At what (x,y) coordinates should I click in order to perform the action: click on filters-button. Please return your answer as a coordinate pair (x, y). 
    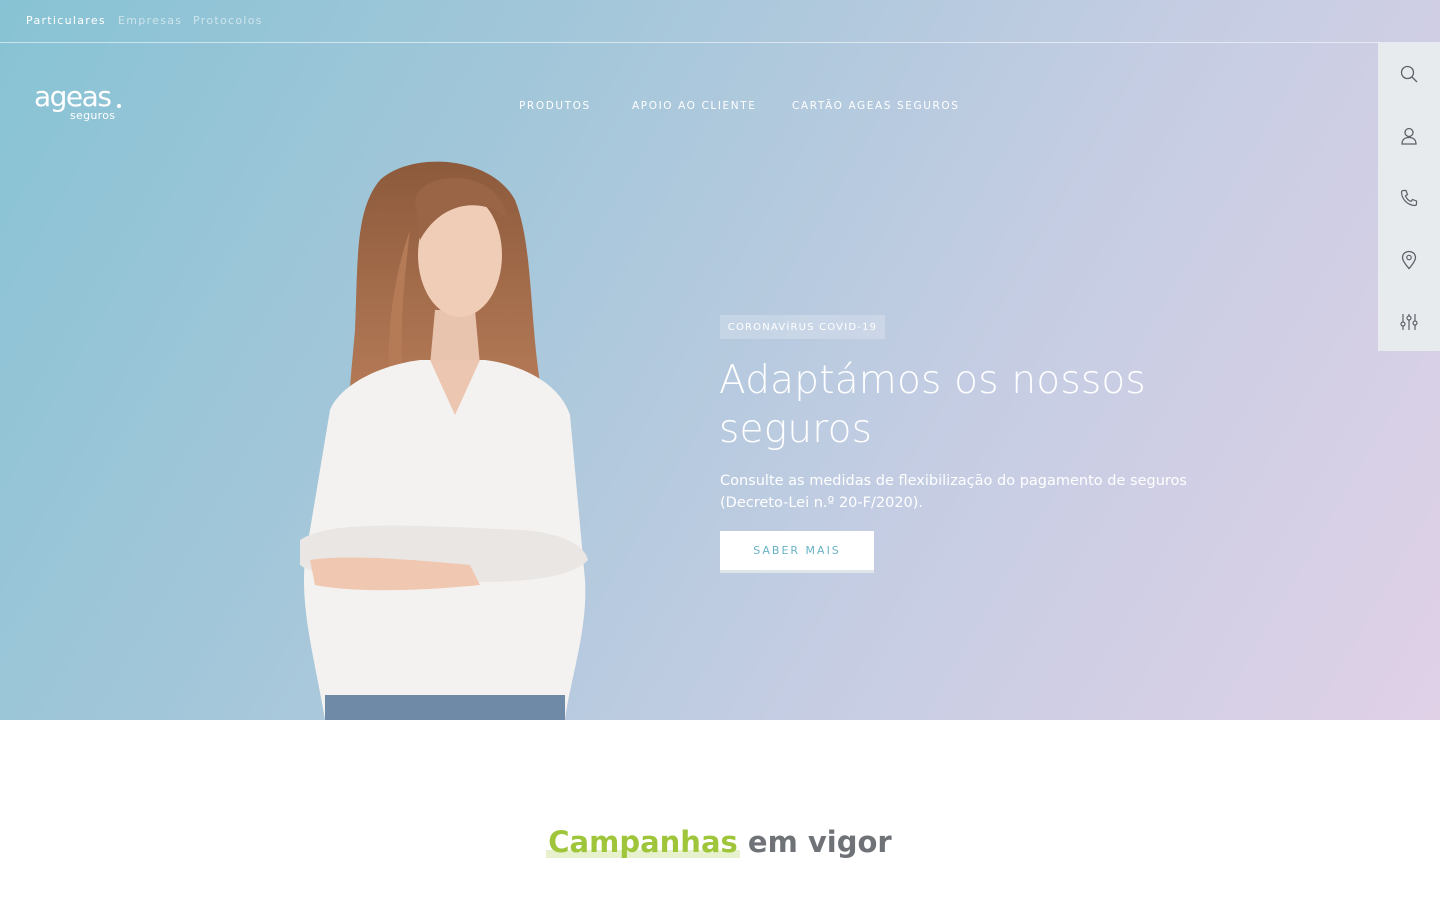
    Looking at the image, I should click on (1409, 322).